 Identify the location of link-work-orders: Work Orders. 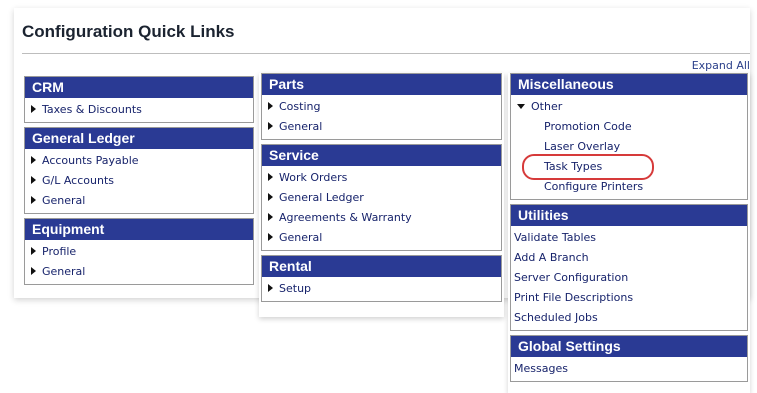
(381, 178).